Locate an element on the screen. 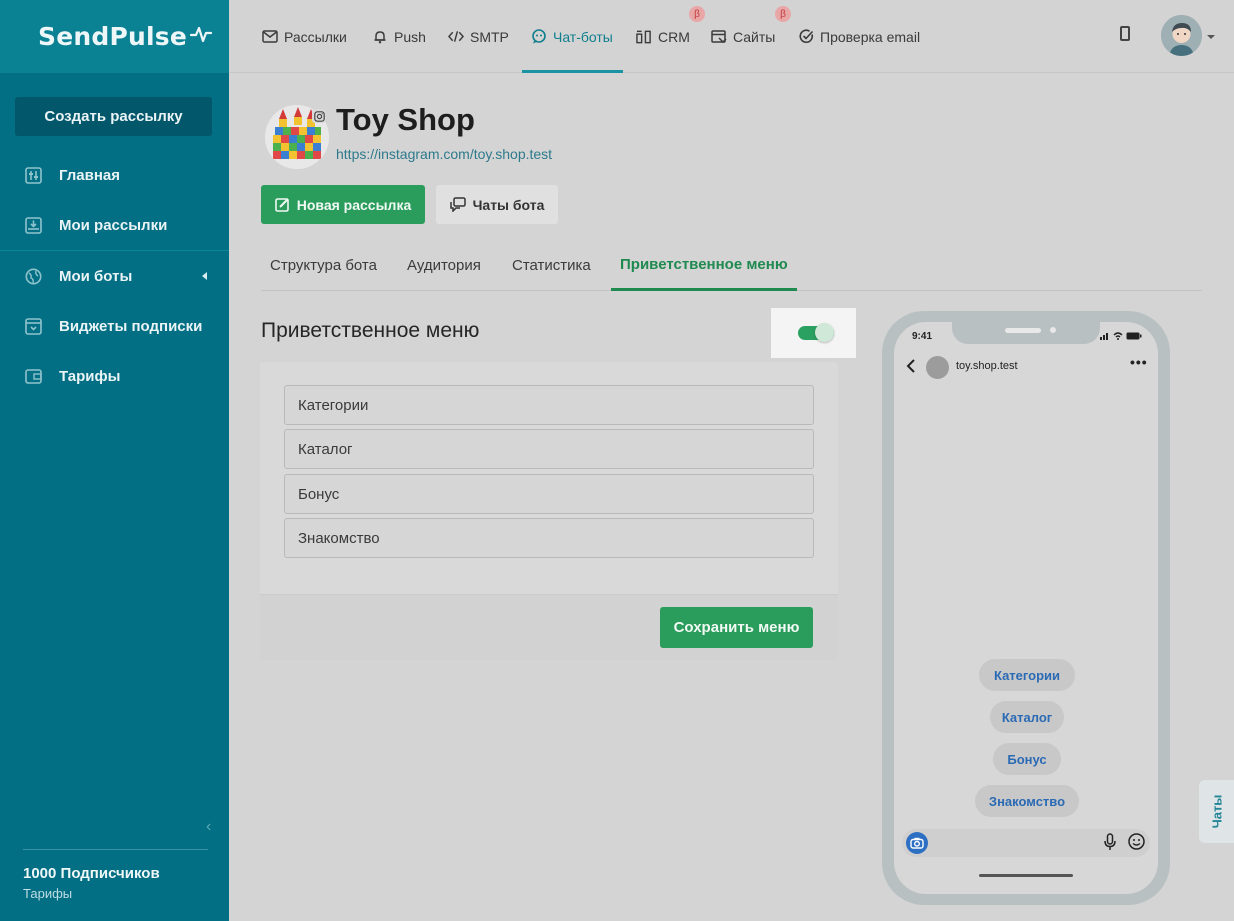 This screenshot has width=1234, height=921. emoji-icon is located at coordinates (1136, 844).